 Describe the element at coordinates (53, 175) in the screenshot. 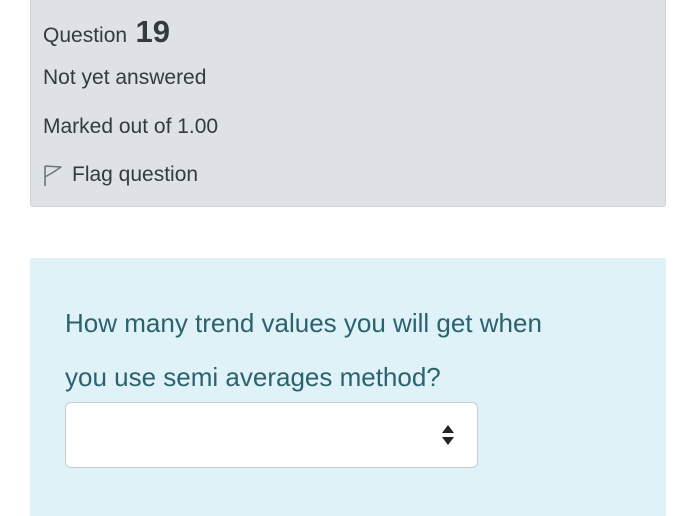

I see `flag-outline-icon` at that location.